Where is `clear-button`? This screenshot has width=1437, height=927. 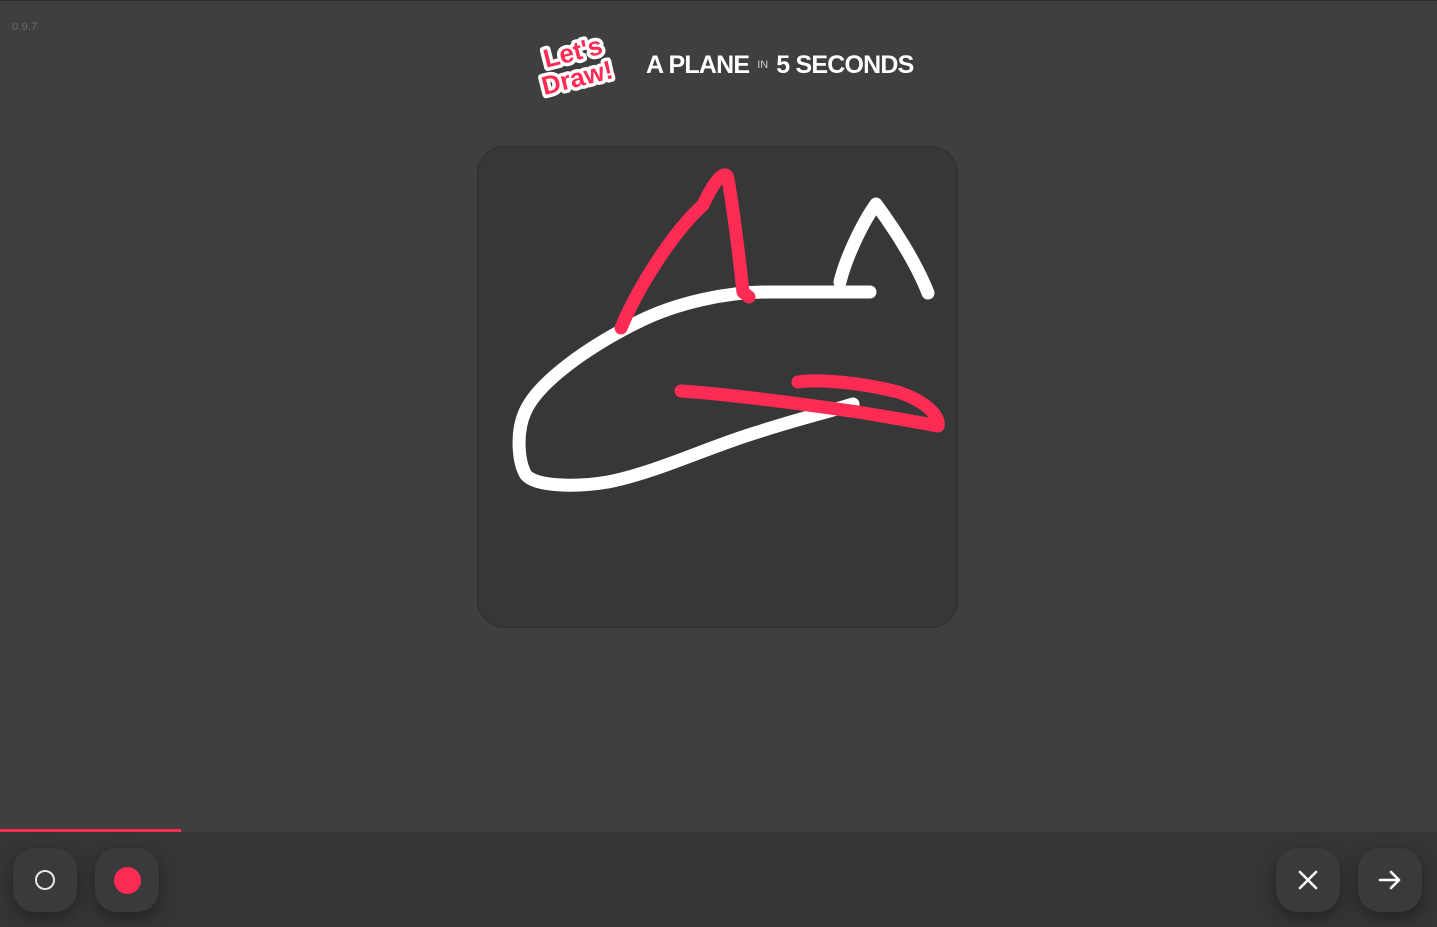
clear-button is located at coordinates (1308, 880).